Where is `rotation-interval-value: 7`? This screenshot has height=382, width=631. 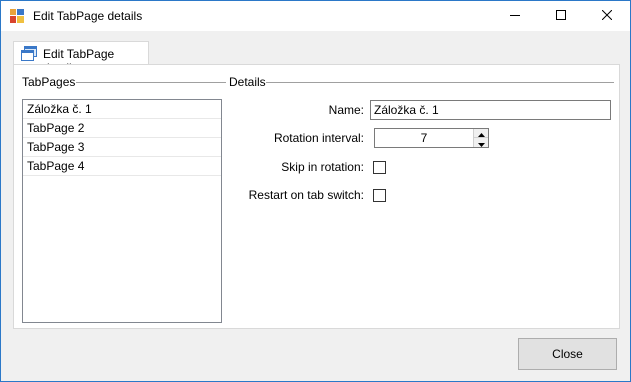
rotation-interval-value: 7 is located at coordinates (424, 138).